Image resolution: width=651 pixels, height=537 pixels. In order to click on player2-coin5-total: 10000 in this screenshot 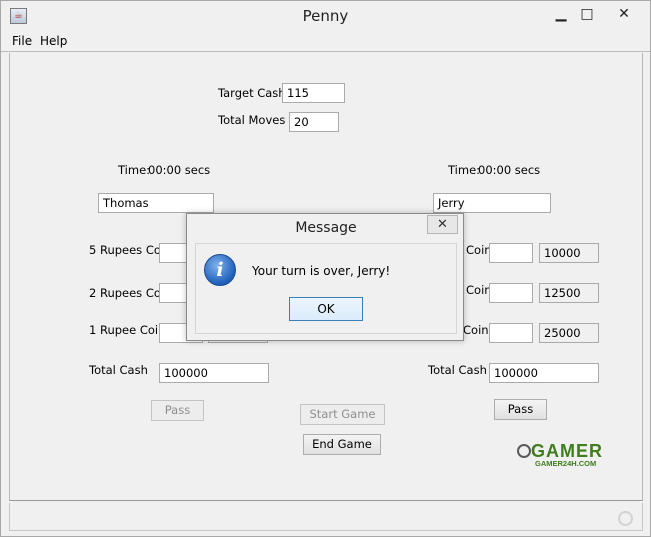, I will do `click(569, 253)`.